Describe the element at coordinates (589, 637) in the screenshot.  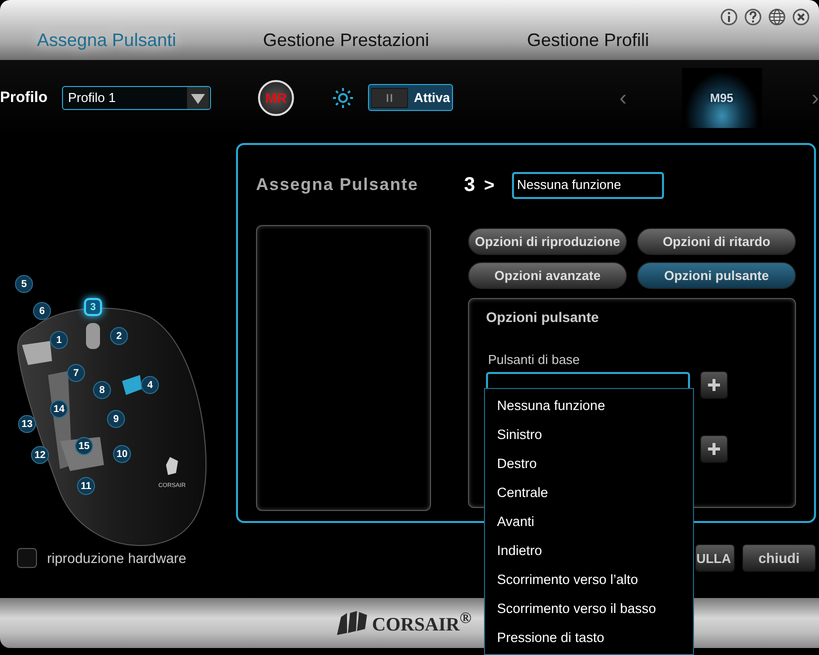
I see `menu-item: Pressione di tasto` at that location.